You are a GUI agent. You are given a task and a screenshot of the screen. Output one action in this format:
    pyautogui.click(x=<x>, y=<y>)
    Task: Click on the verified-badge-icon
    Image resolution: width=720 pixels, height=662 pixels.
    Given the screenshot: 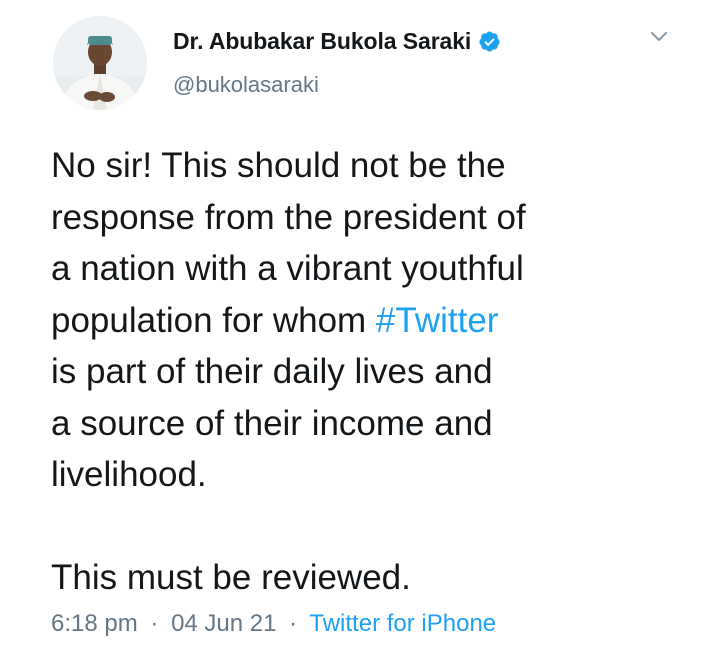 What is the action you would take?
    pyautogui.click(x=489, y=41)
    